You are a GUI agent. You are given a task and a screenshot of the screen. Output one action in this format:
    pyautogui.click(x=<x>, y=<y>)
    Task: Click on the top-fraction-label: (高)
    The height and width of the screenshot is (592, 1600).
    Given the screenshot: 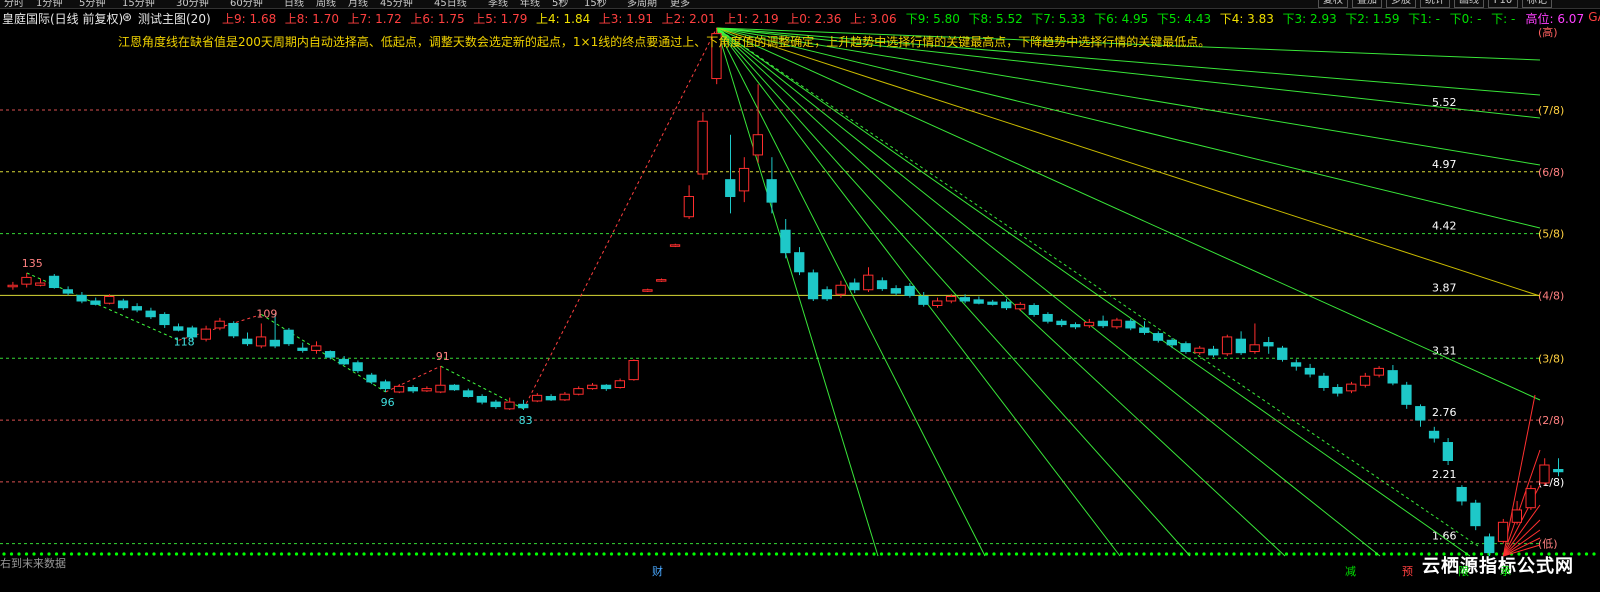 What is the action you would take?
    pyautogui.click(x=1548, y=32)
    